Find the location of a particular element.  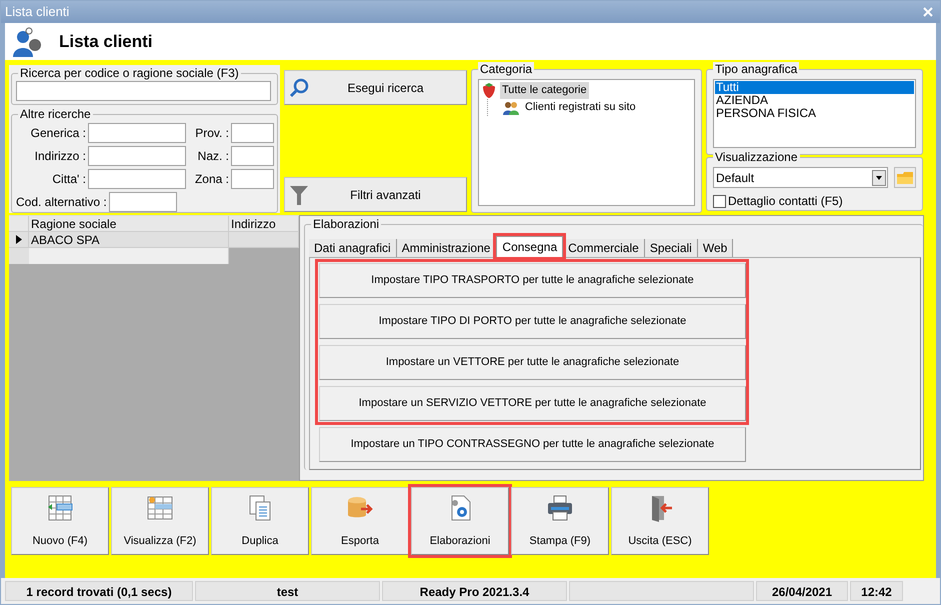

field-label: Naz. : is located at coordinates (213, 156).